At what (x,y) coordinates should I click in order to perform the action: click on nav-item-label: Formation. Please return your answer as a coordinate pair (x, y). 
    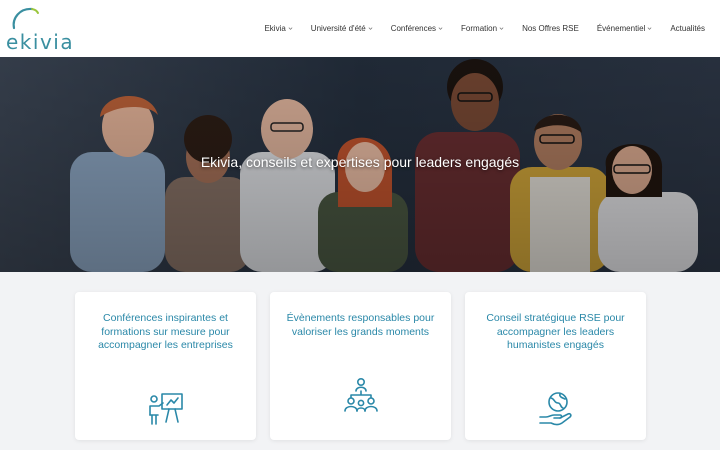
    Looking at the image, I should click on (479, 28).